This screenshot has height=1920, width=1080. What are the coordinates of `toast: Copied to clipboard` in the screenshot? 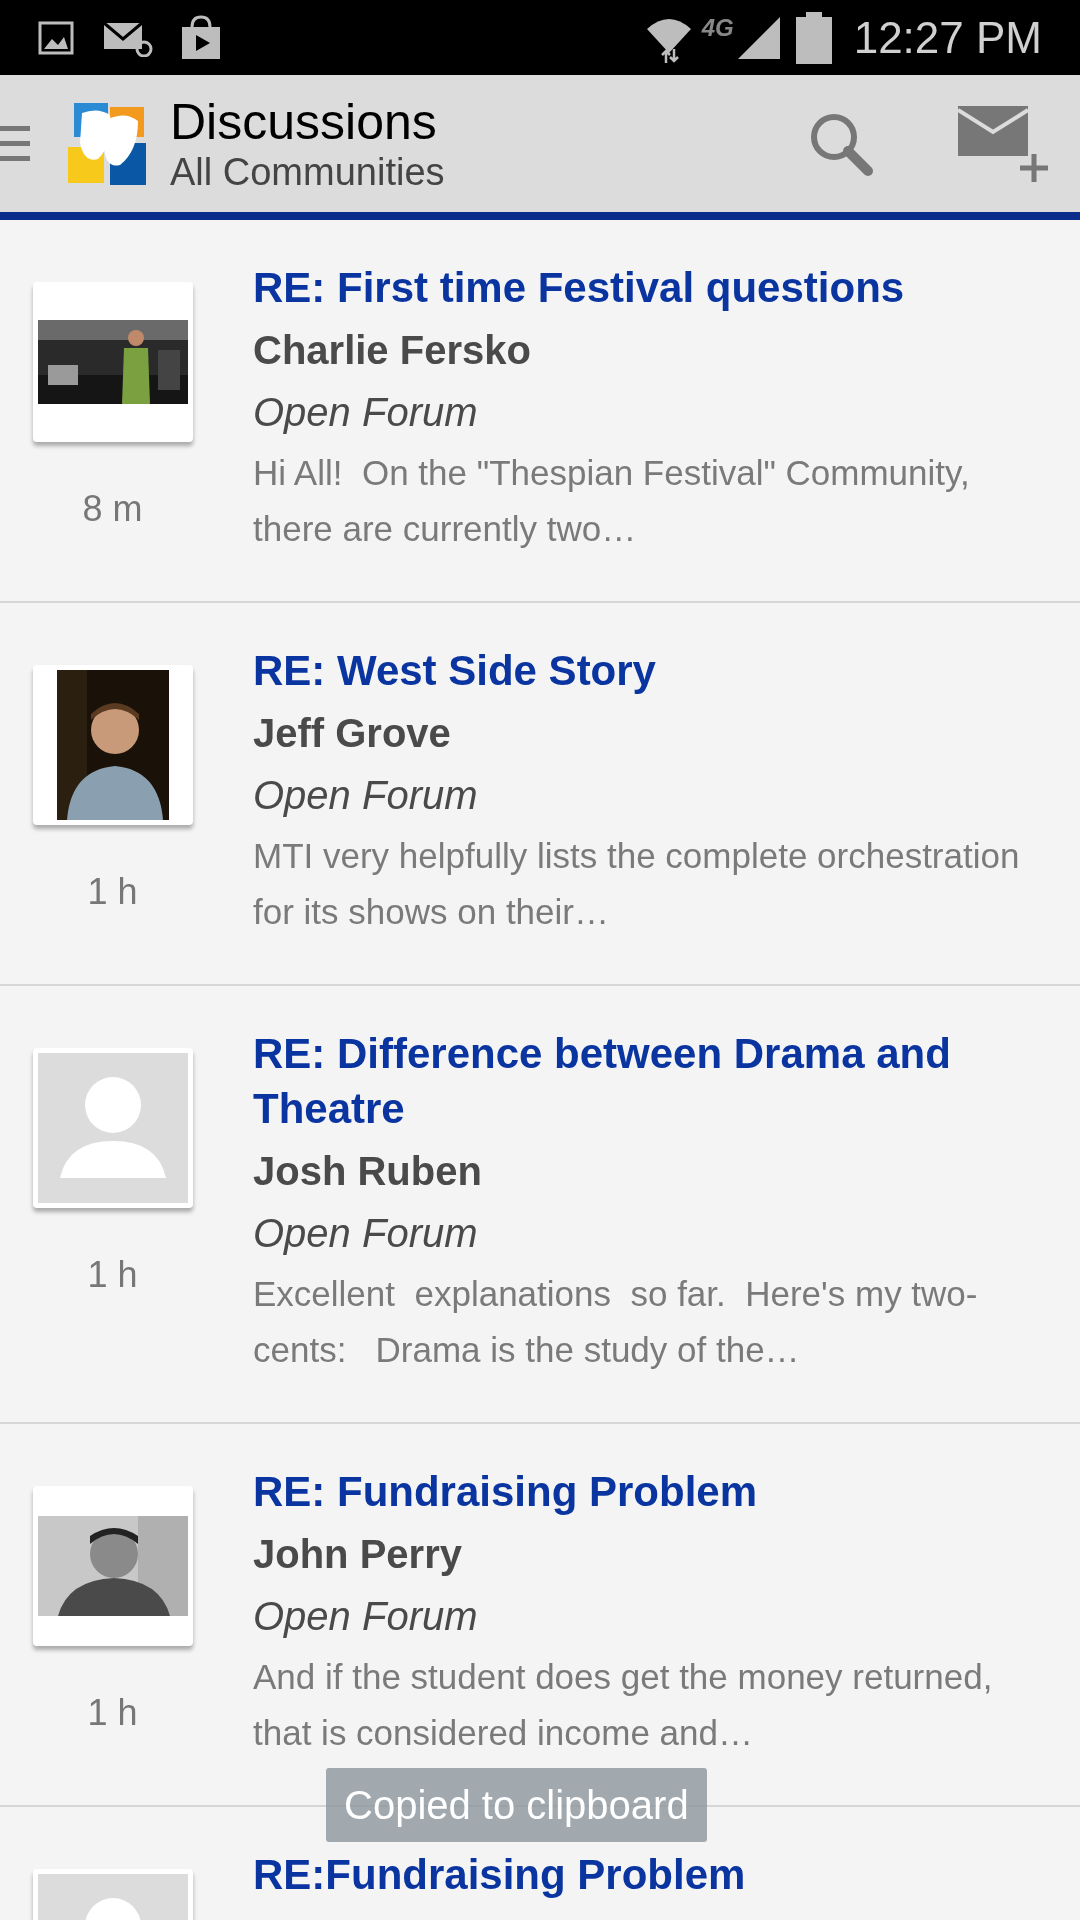 It's located at (516, 1805).